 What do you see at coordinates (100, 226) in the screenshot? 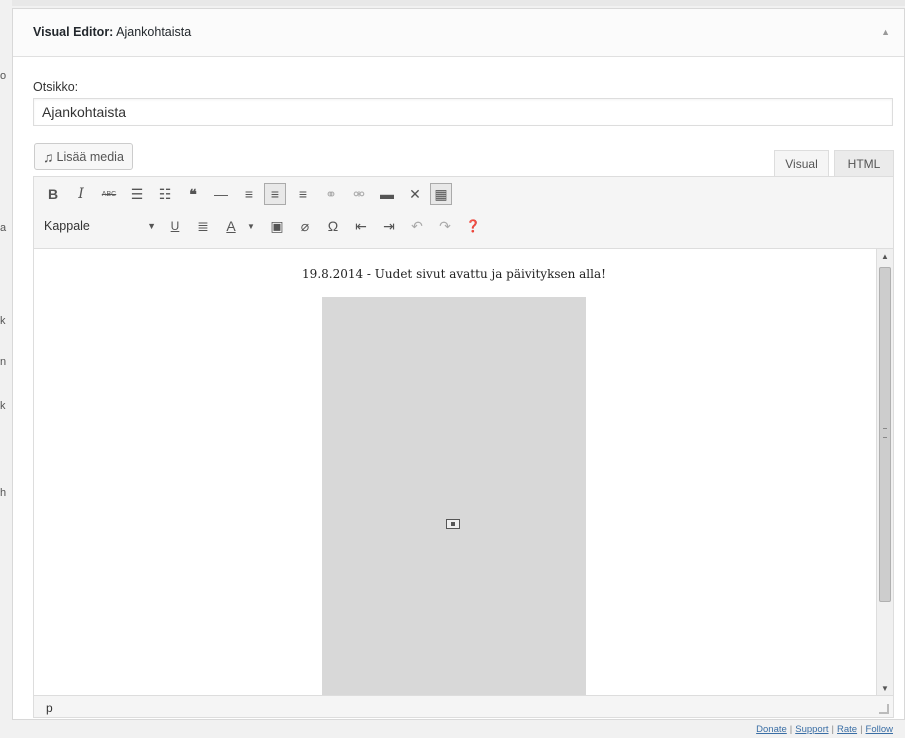
I see `format-select: Kappale ▼` at bounding box center [100, 226].